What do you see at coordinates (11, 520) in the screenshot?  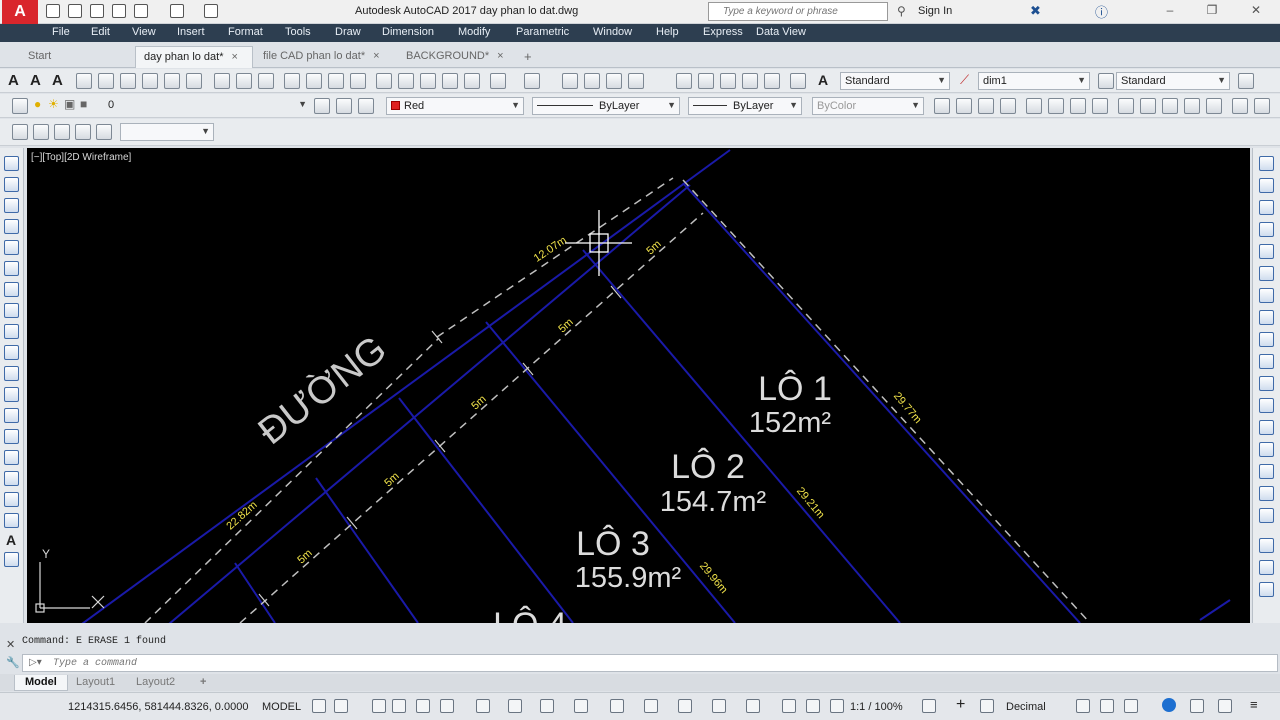 I see `table-icon` at bounding box center [11, 520].